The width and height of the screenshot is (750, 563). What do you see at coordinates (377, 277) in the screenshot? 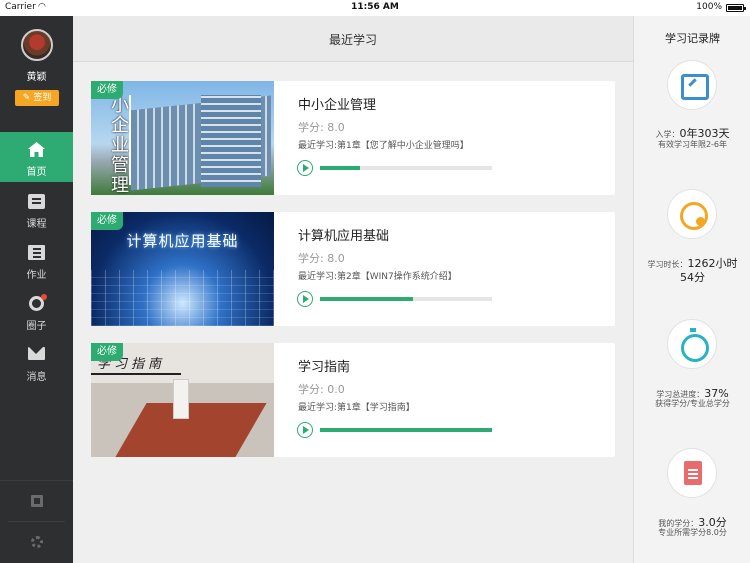
I see `recent-study: 最近学习:第2章【WIN7操作系统介绍】` at bounding box center [377, 277].